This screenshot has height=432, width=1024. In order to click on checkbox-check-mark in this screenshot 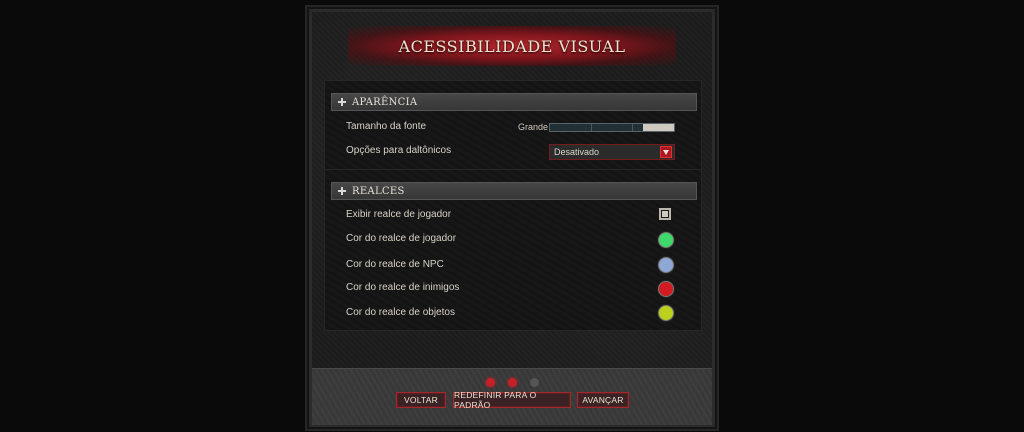, I will do `click(665, 214)`.